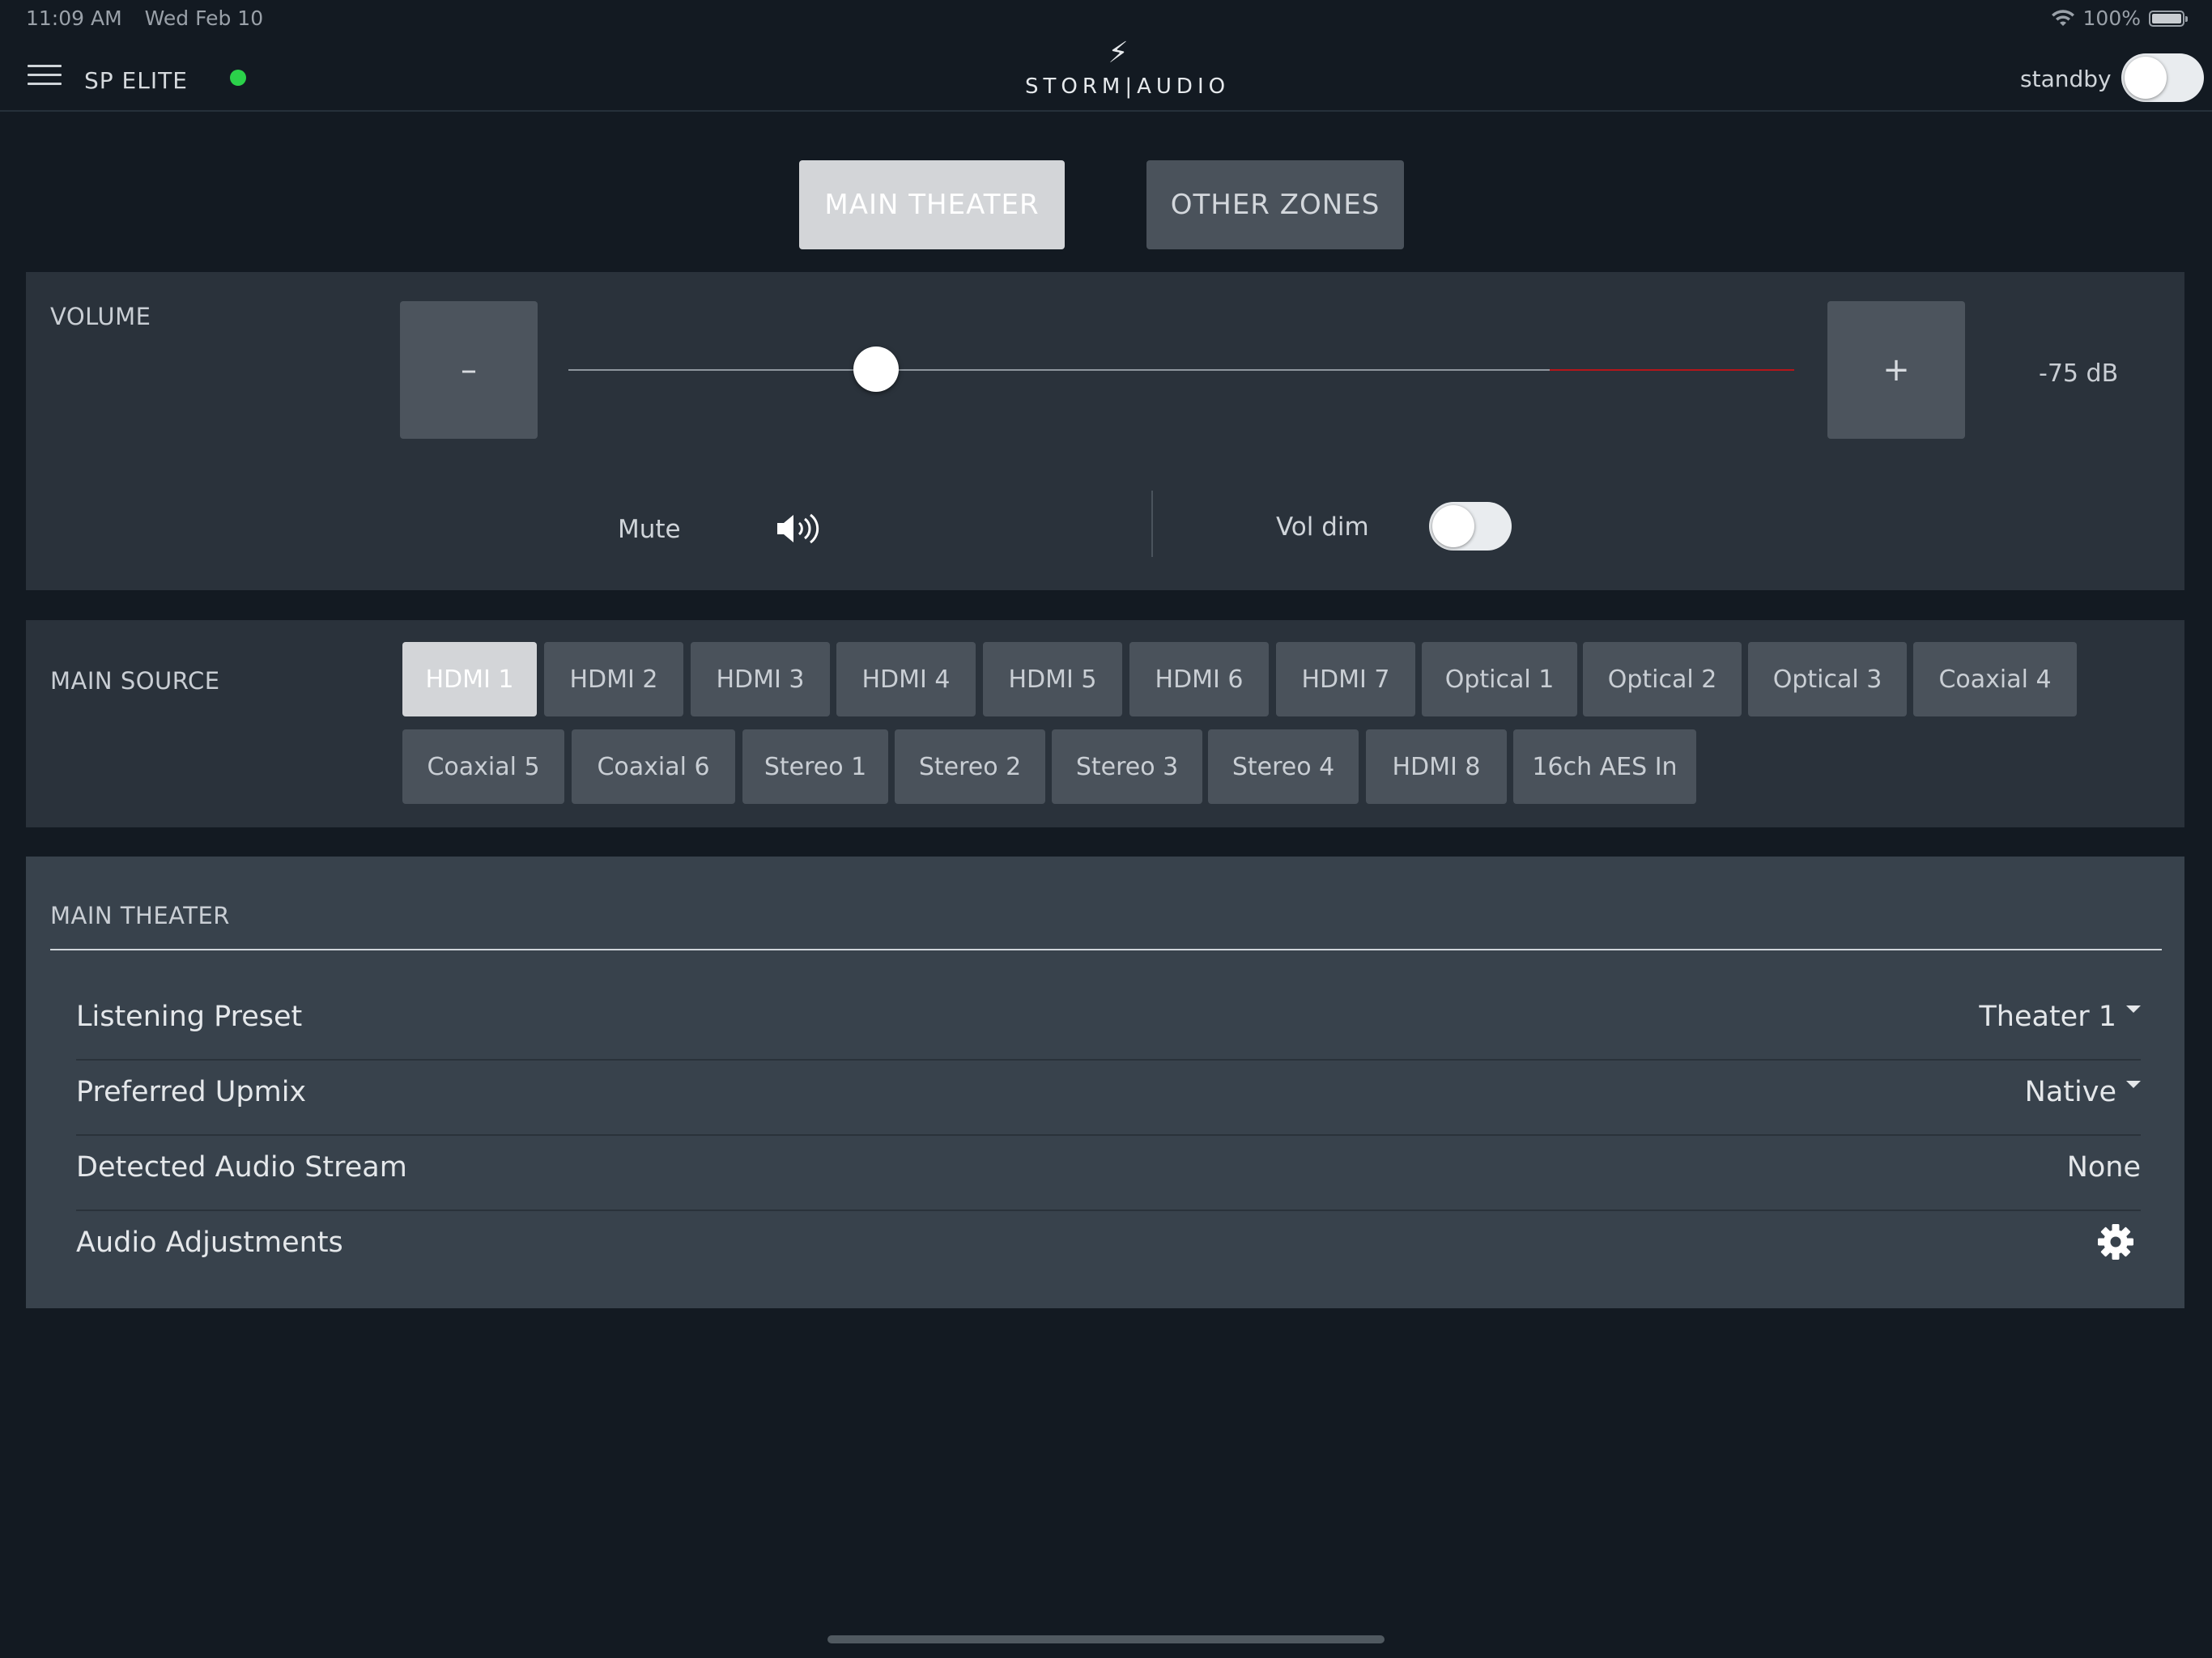 This screenshot has width=2212, height=1658. Describe the element at coordinates (2115, 1242) in the screenshot. I see `gear-icon` at that location.